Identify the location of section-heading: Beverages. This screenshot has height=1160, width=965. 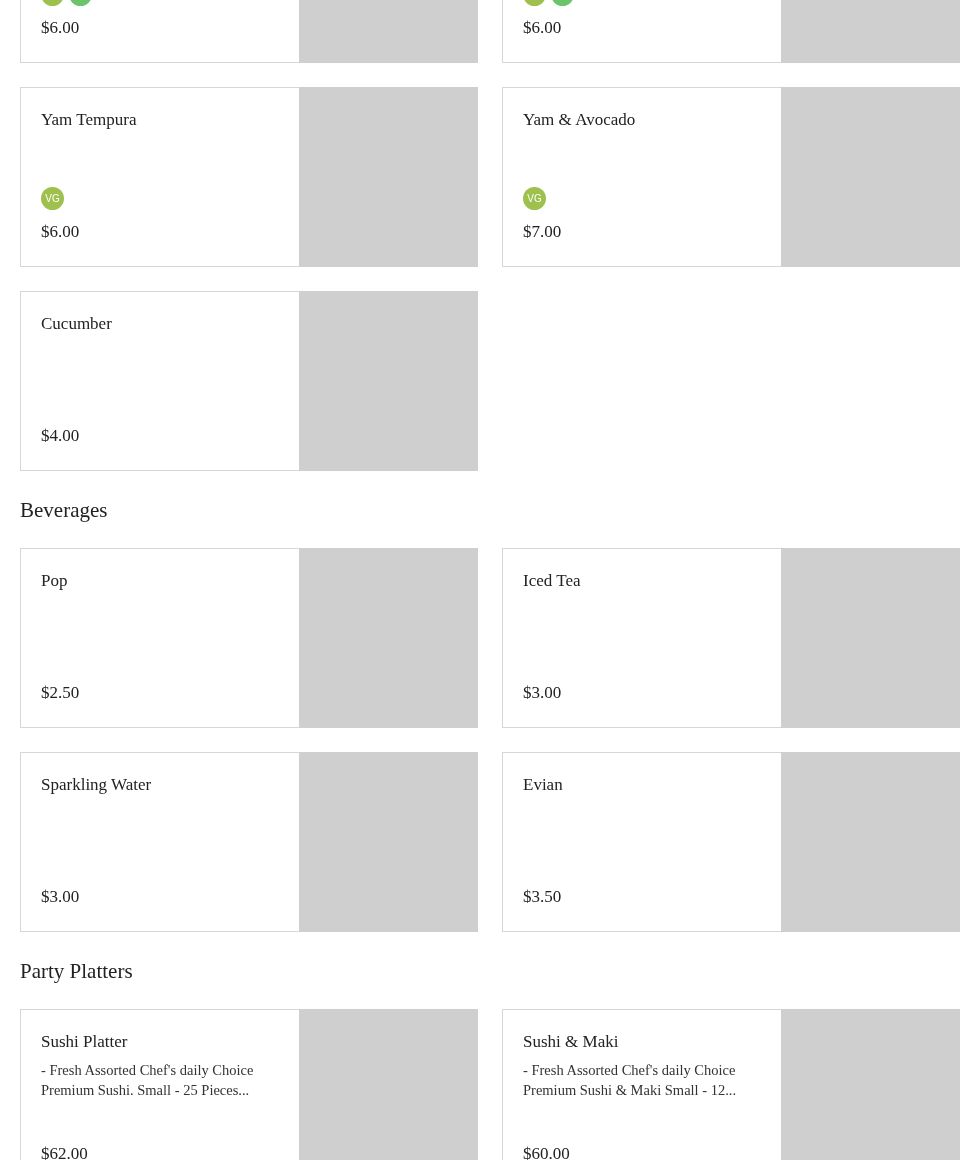
(64, 510).